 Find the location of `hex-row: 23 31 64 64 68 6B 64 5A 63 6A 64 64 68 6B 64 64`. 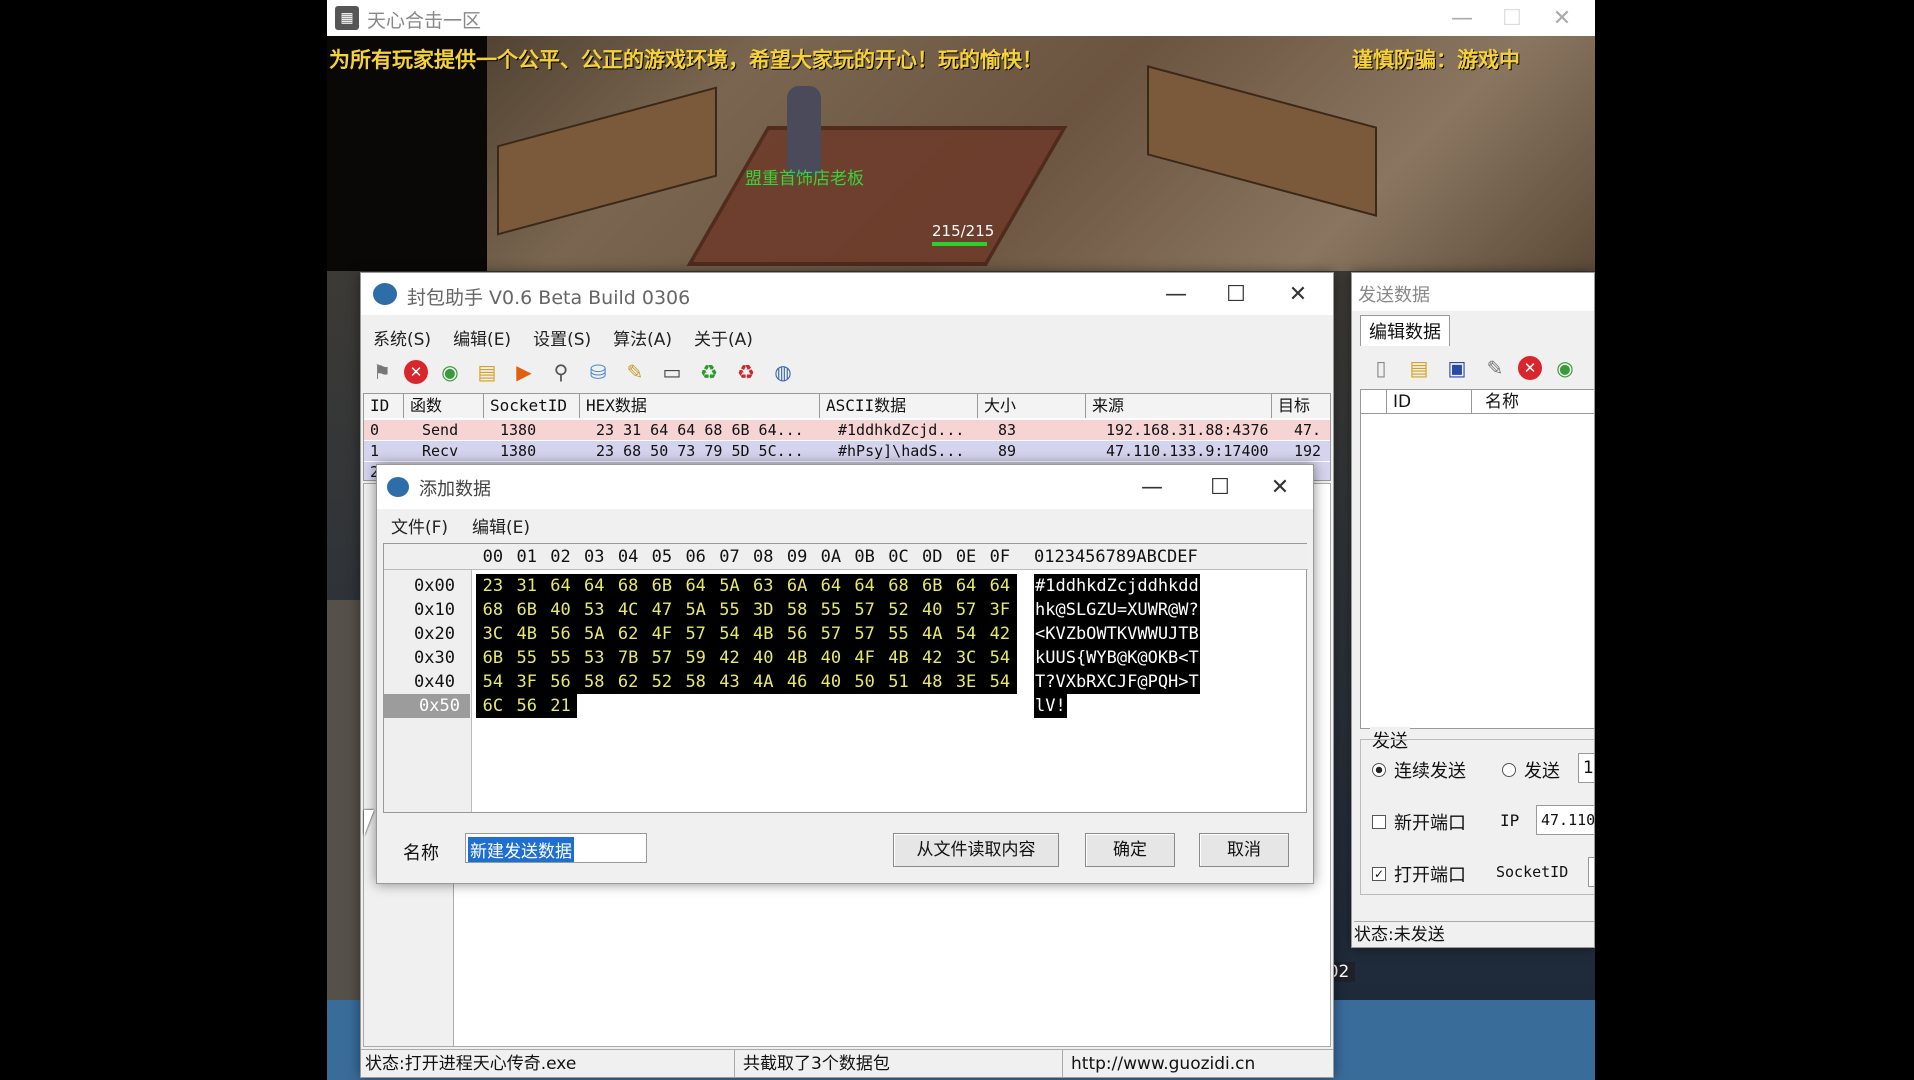

hex-row: 23 31 64 64 68 6B 64 5A 63 6A 64 64 68 6B 64 64 is located at coordinates (746, 586).